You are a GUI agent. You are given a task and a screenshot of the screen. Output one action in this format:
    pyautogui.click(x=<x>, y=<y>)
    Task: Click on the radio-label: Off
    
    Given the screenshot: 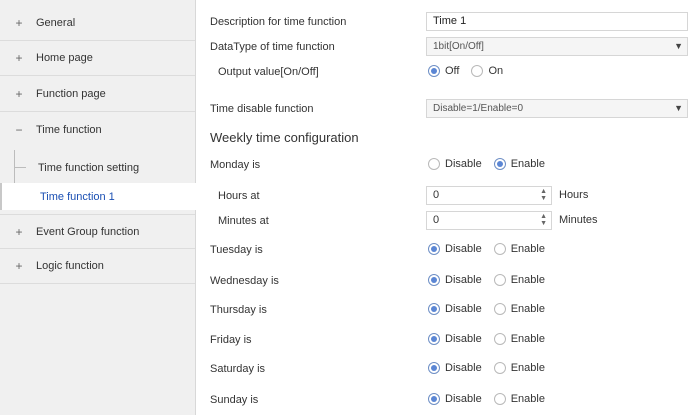 What is the action you would take?
    pyautogui.click(x=452, y=71)
    